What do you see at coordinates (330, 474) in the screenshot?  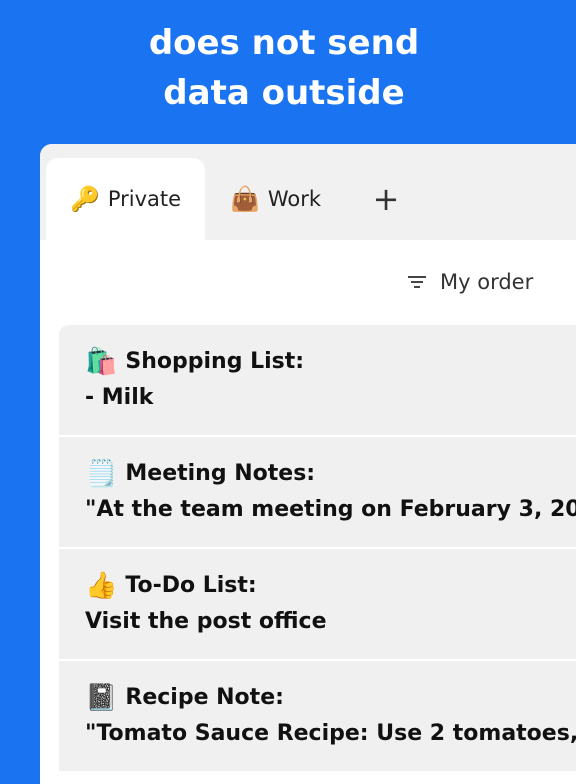 I see `note-title: 🗒️ Meeting Notes:` at bounding box center [330, 474].